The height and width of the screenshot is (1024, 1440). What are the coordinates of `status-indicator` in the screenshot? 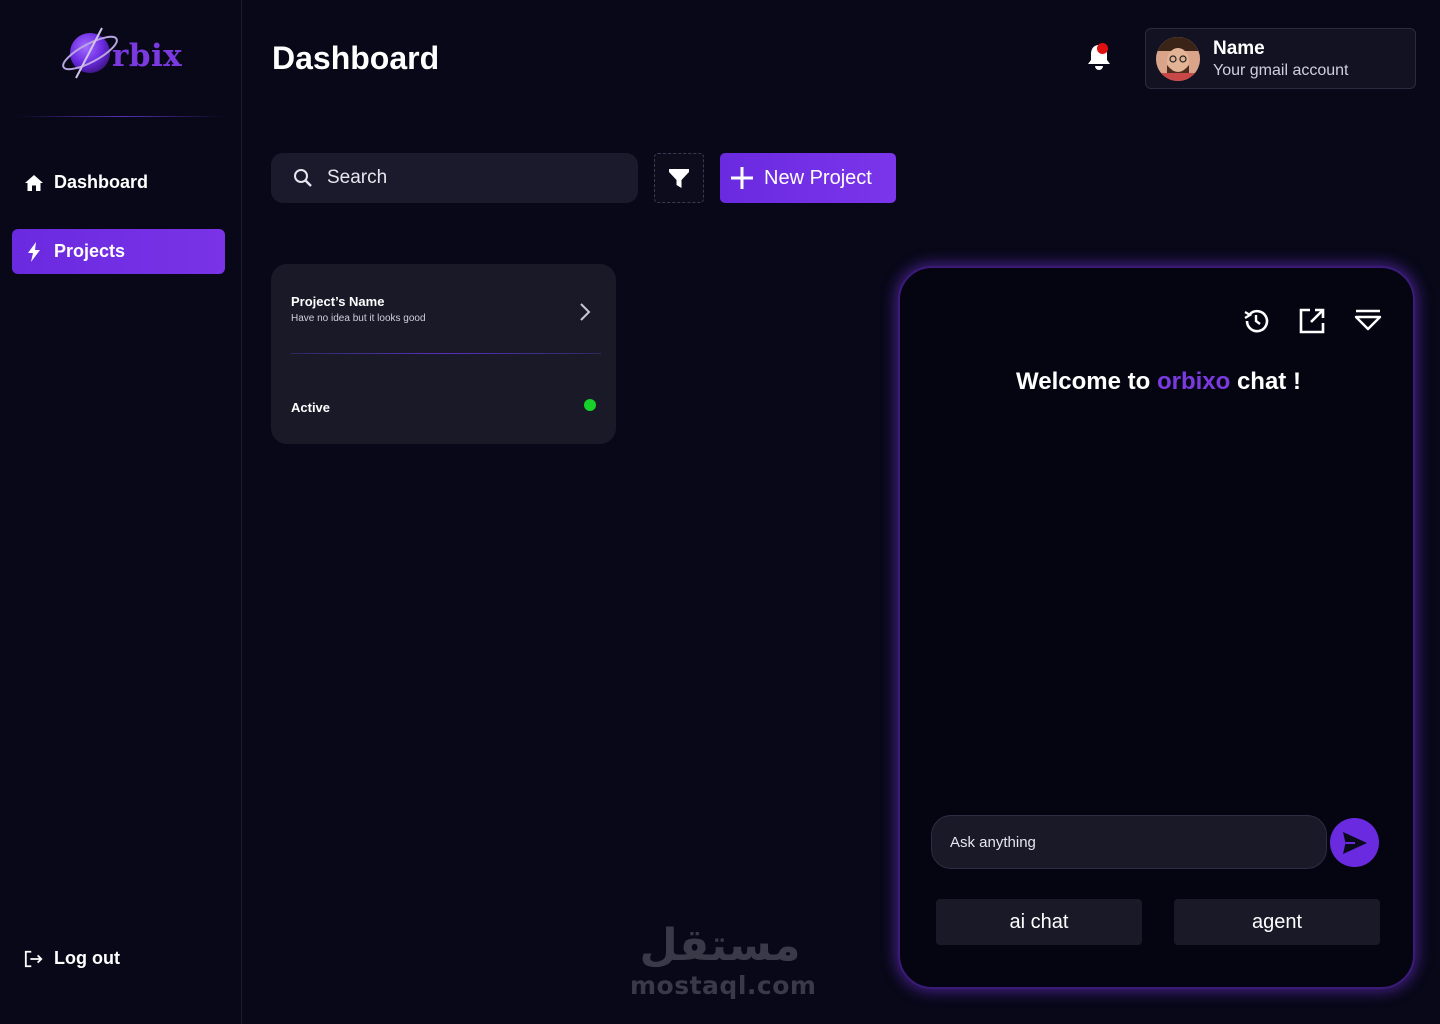 It's located at (590, 405).